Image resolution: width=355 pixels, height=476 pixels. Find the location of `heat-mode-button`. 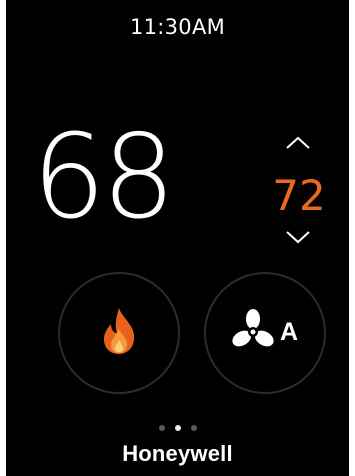

heat-mode-button is located at coordinates (119, 333).